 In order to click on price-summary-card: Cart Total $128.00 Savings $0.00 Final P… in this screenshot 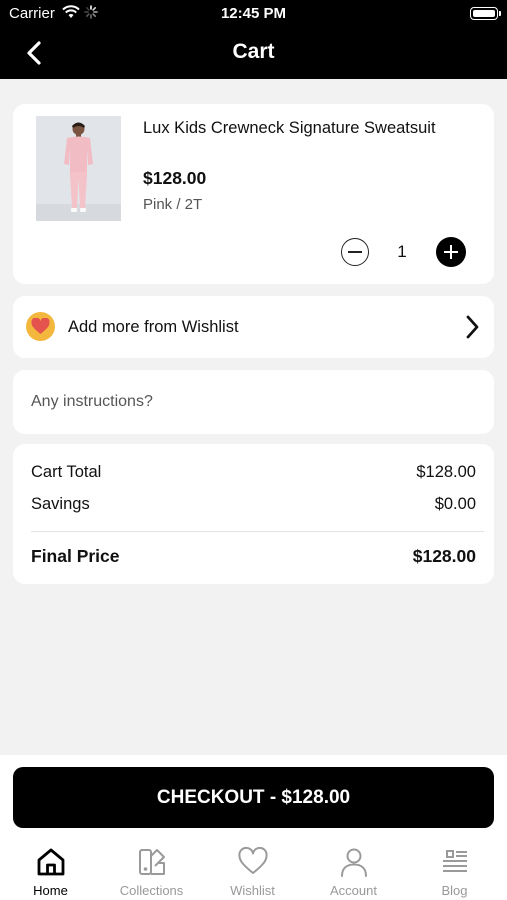, I will do `click(253, 514)`.